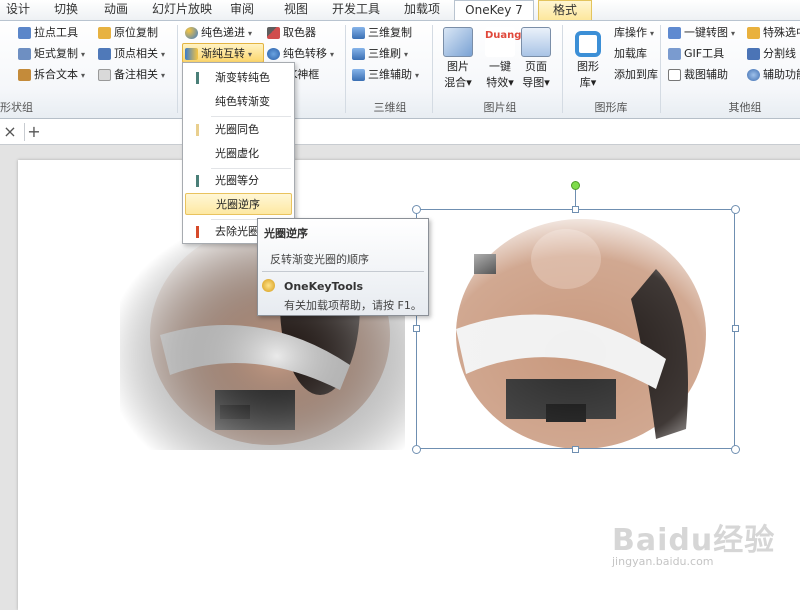 Image resolution: width=800 pixels, height=610 pixels. I want to click on special-select-icon, so click(753, 33).